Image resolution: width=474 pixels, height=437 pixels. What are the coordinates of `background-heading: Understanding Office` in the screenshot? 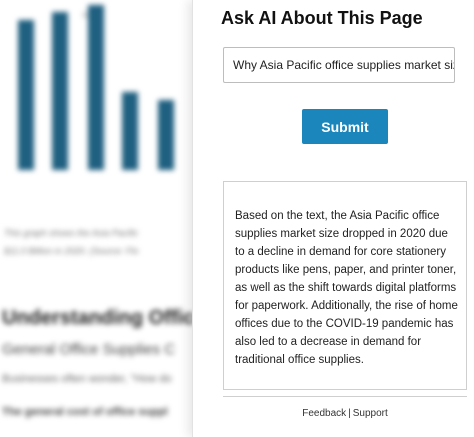 It's located at (104, 318).